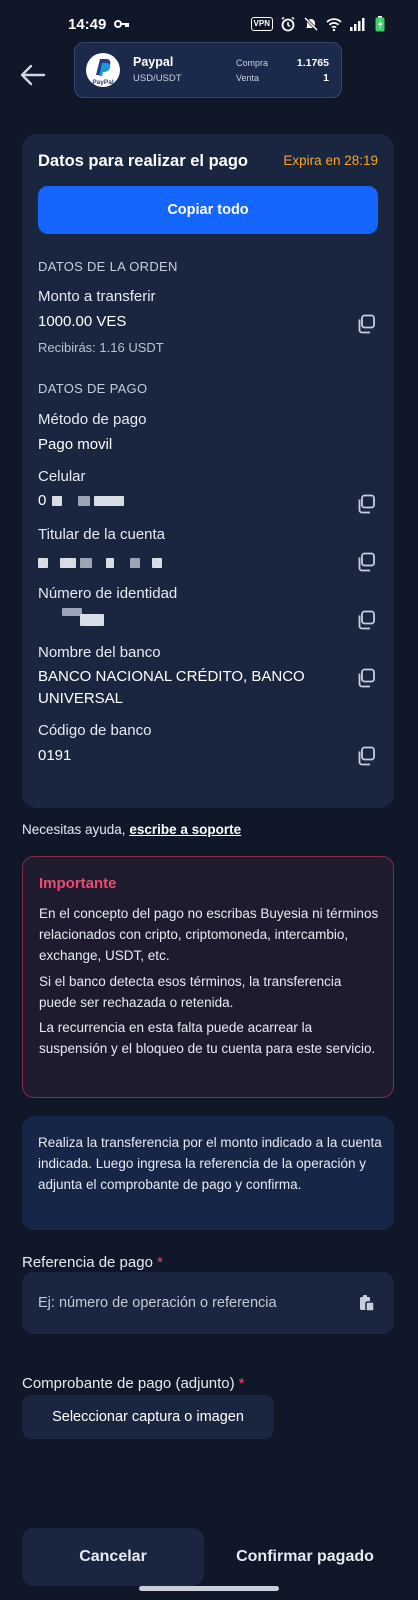  I want to click on back-arrow-icon, so click(33, 75).